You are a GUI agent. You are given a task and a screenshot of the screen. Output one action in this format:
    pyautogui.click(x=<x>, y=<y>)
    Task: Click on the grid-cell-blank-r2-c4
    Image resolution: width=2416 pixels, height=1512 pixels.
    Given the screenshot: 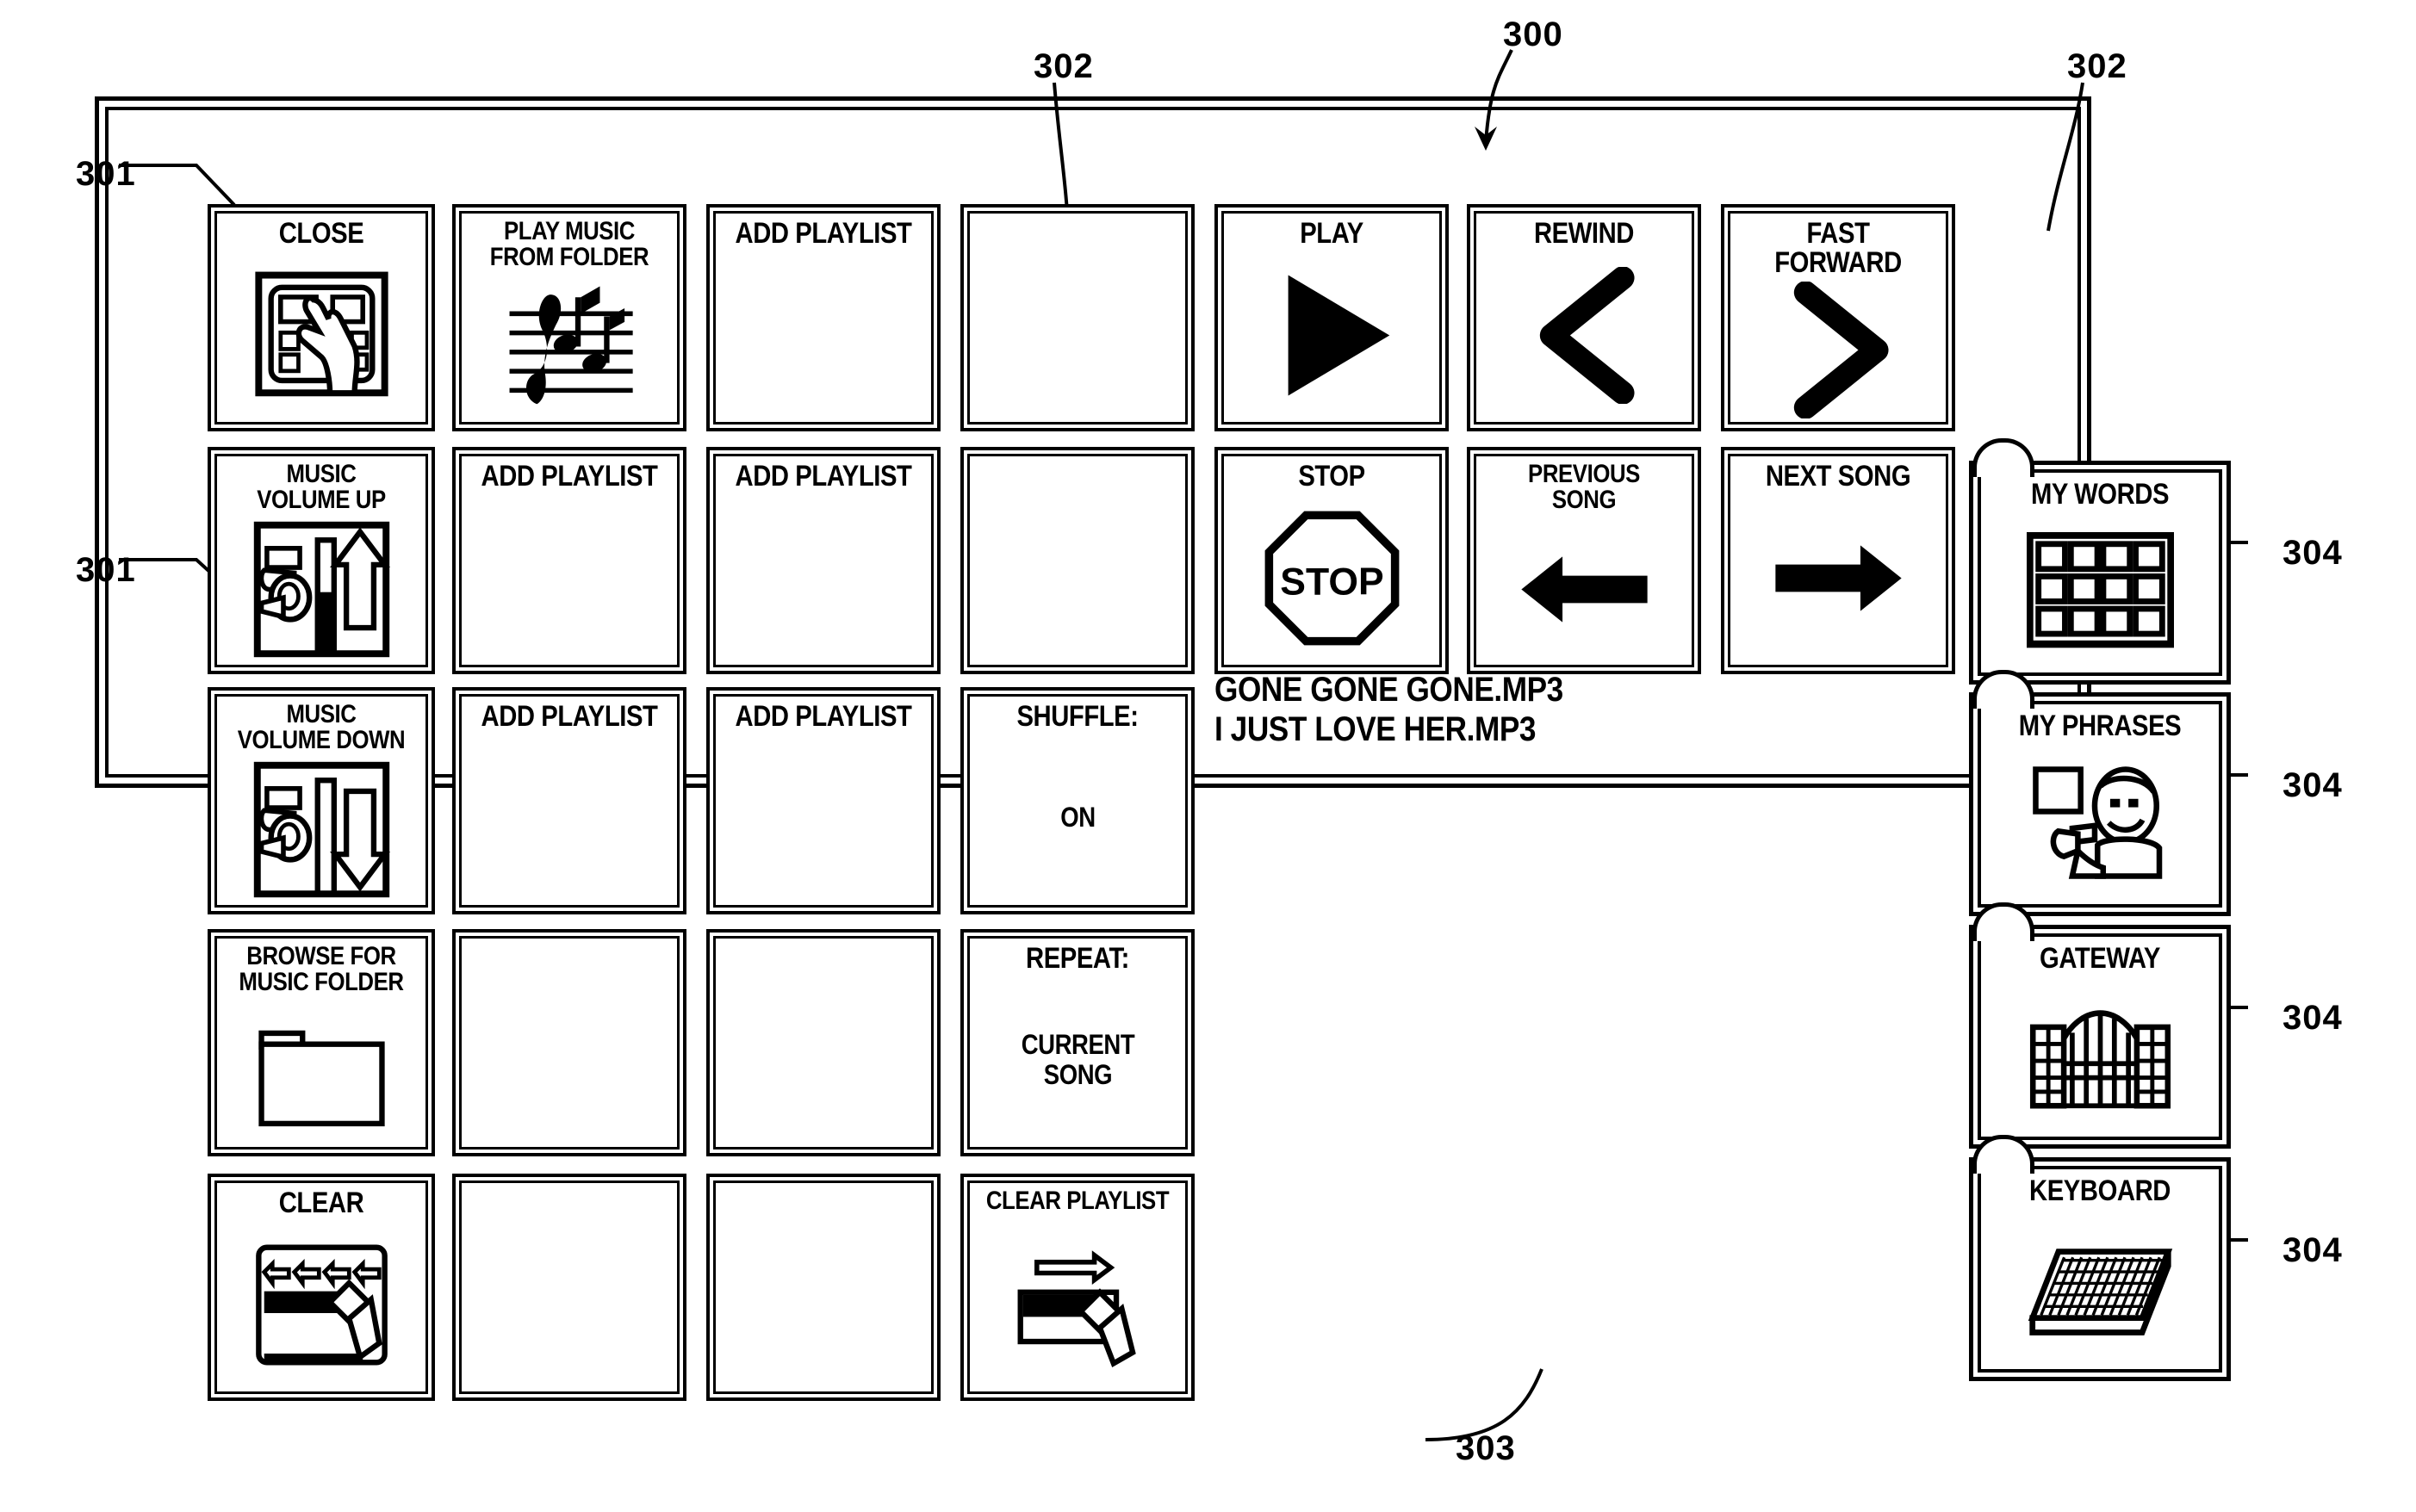 What is the action you would take?
    pyautogui.click(x=1077, y=560)
    